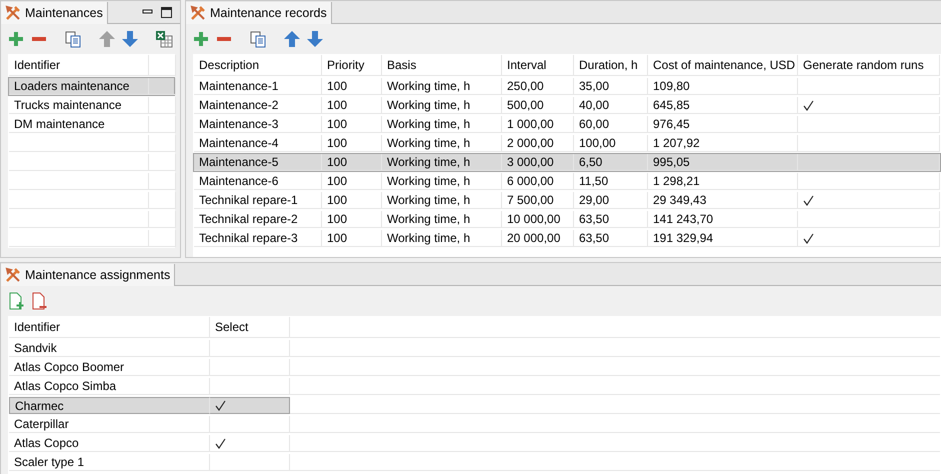  I want to click on column-header: Basis, so click(442, 65).